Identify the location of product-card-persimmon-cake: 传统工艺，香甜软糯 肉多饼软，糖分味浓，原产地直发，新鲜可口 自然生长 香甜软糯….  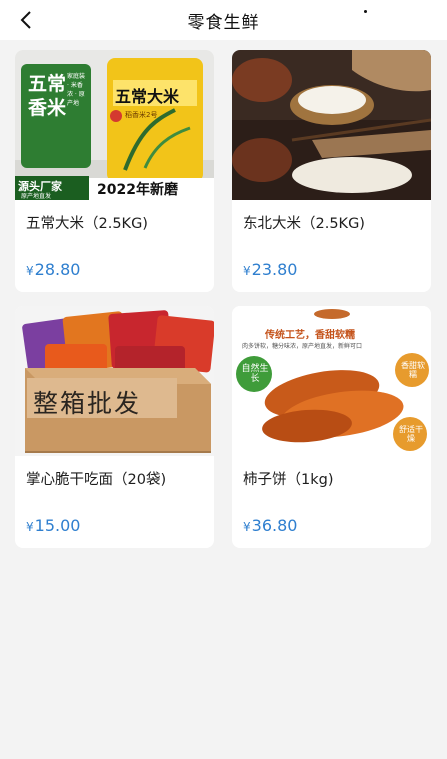
(331, 427).